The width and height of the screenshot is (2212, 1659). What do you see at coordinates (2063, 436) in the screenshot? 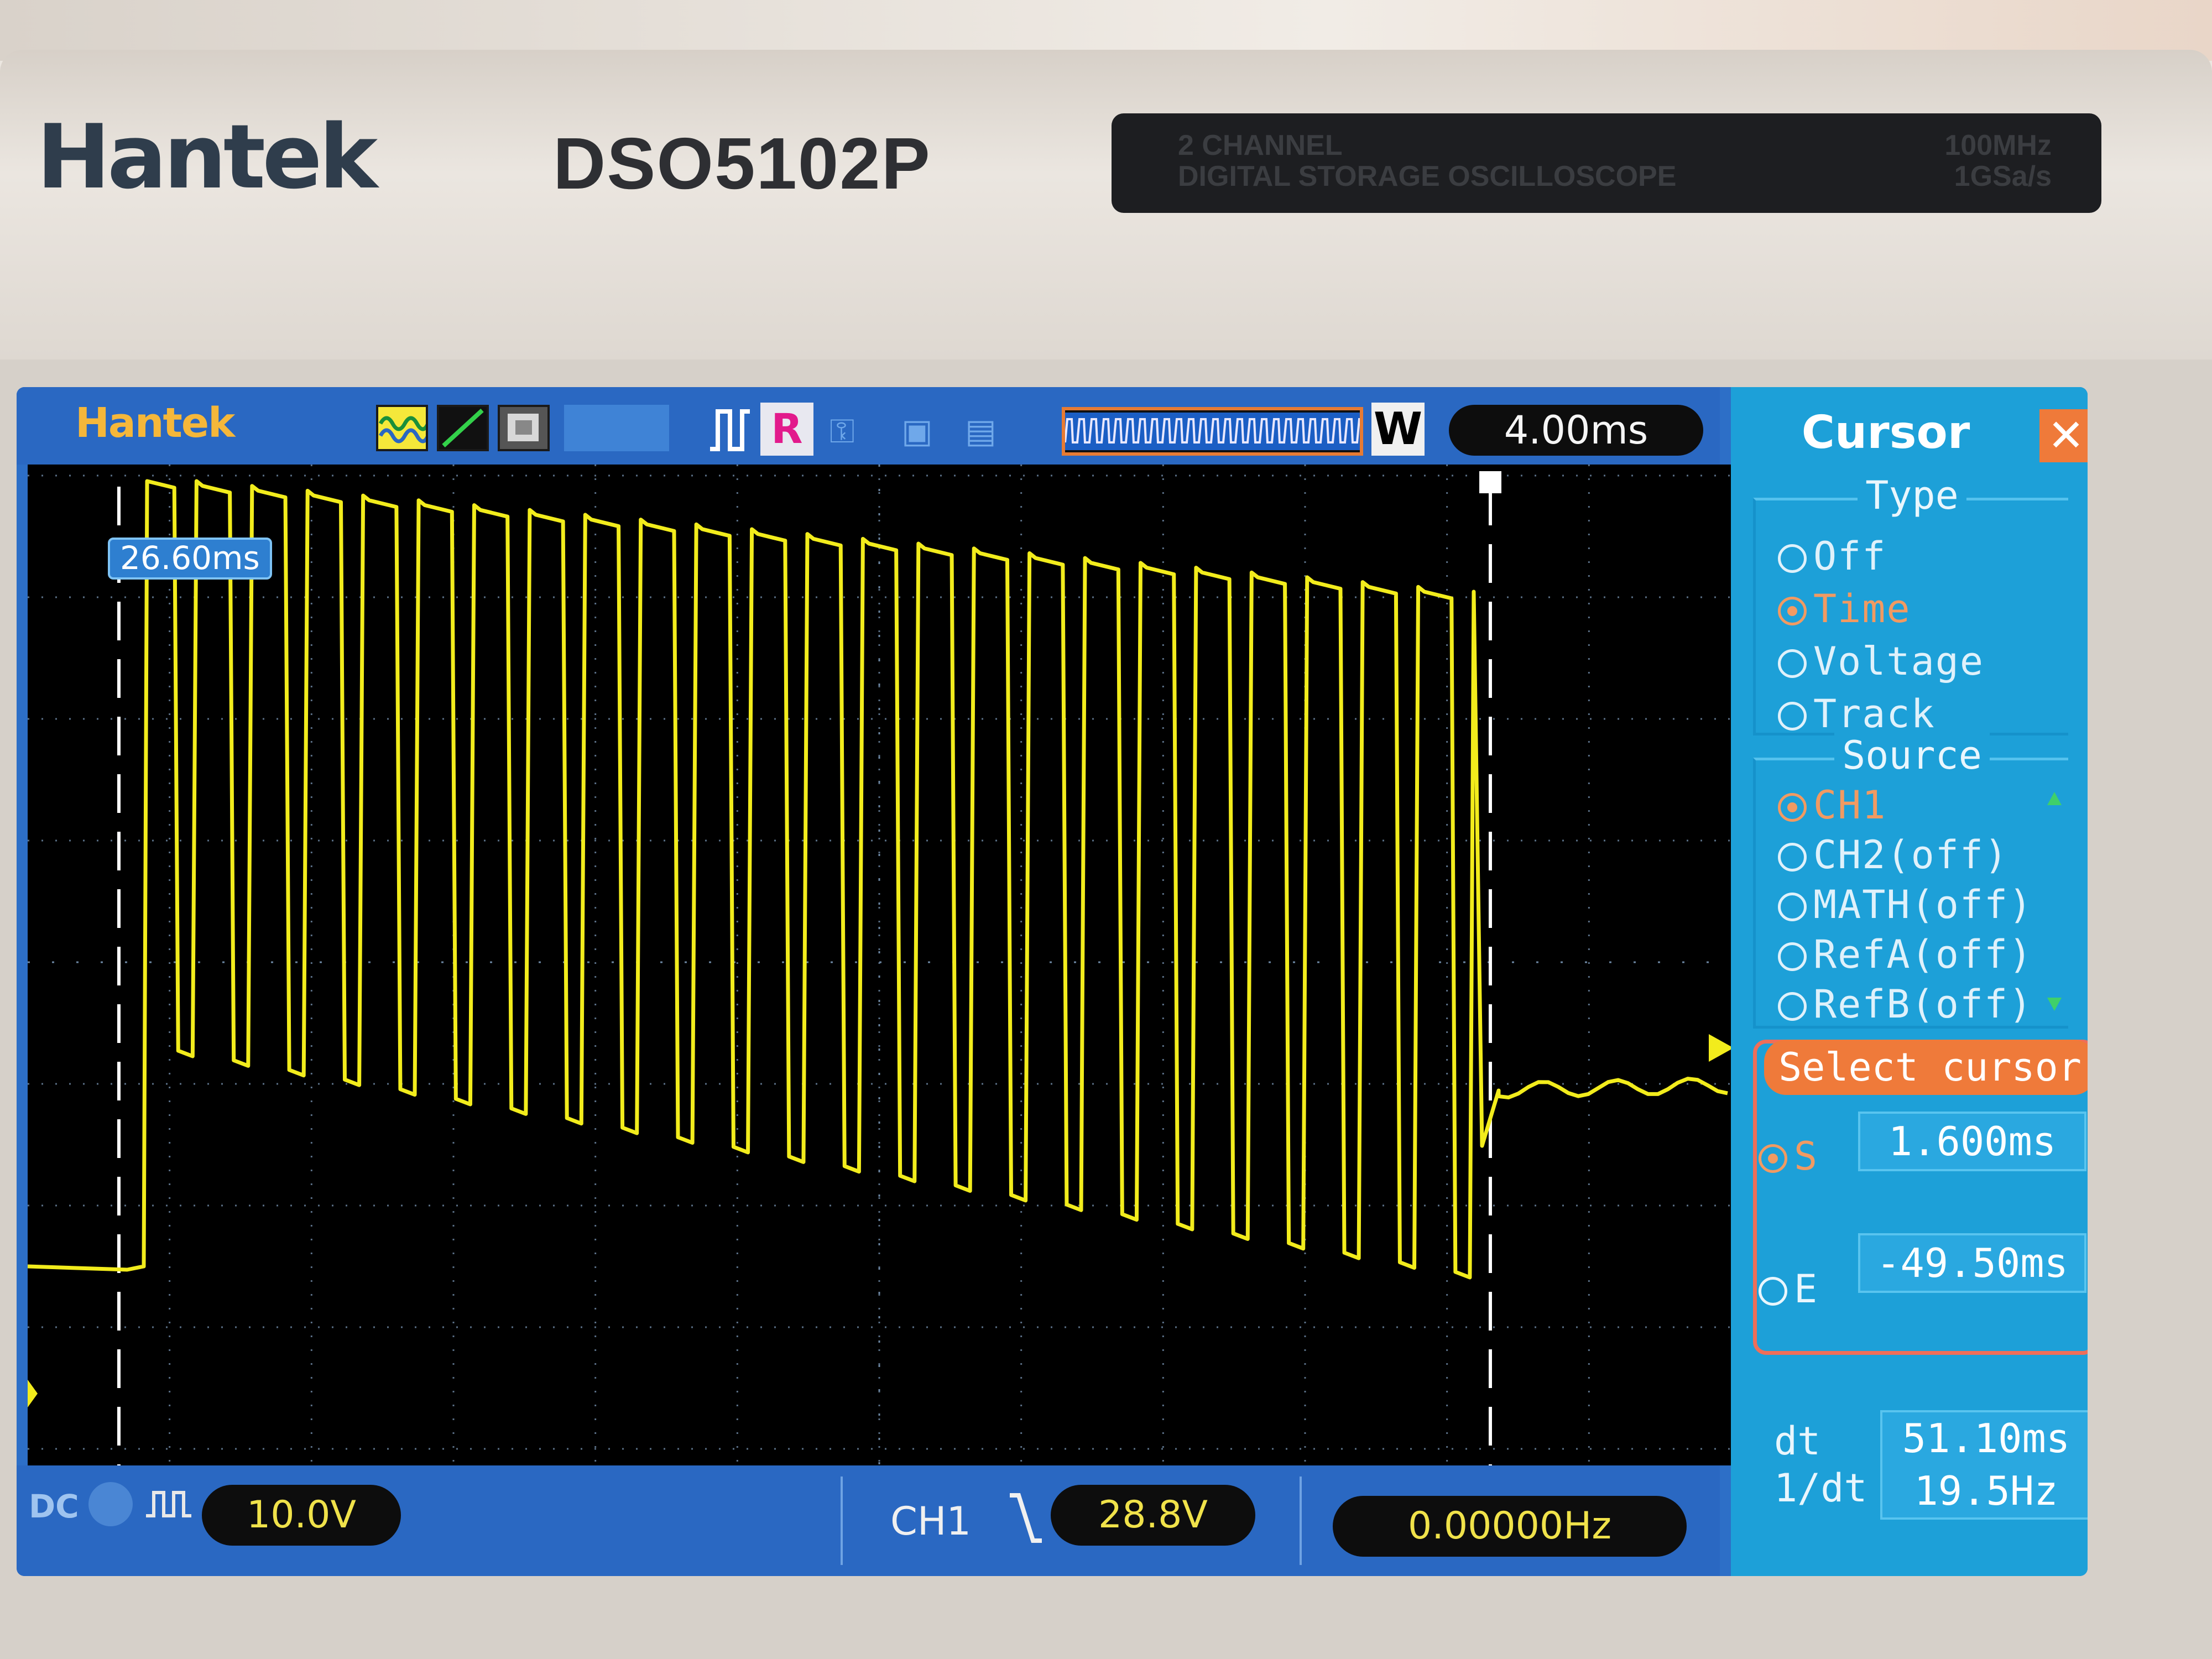
I see `close-icon: ✕` at bounding box center [2063, 436].